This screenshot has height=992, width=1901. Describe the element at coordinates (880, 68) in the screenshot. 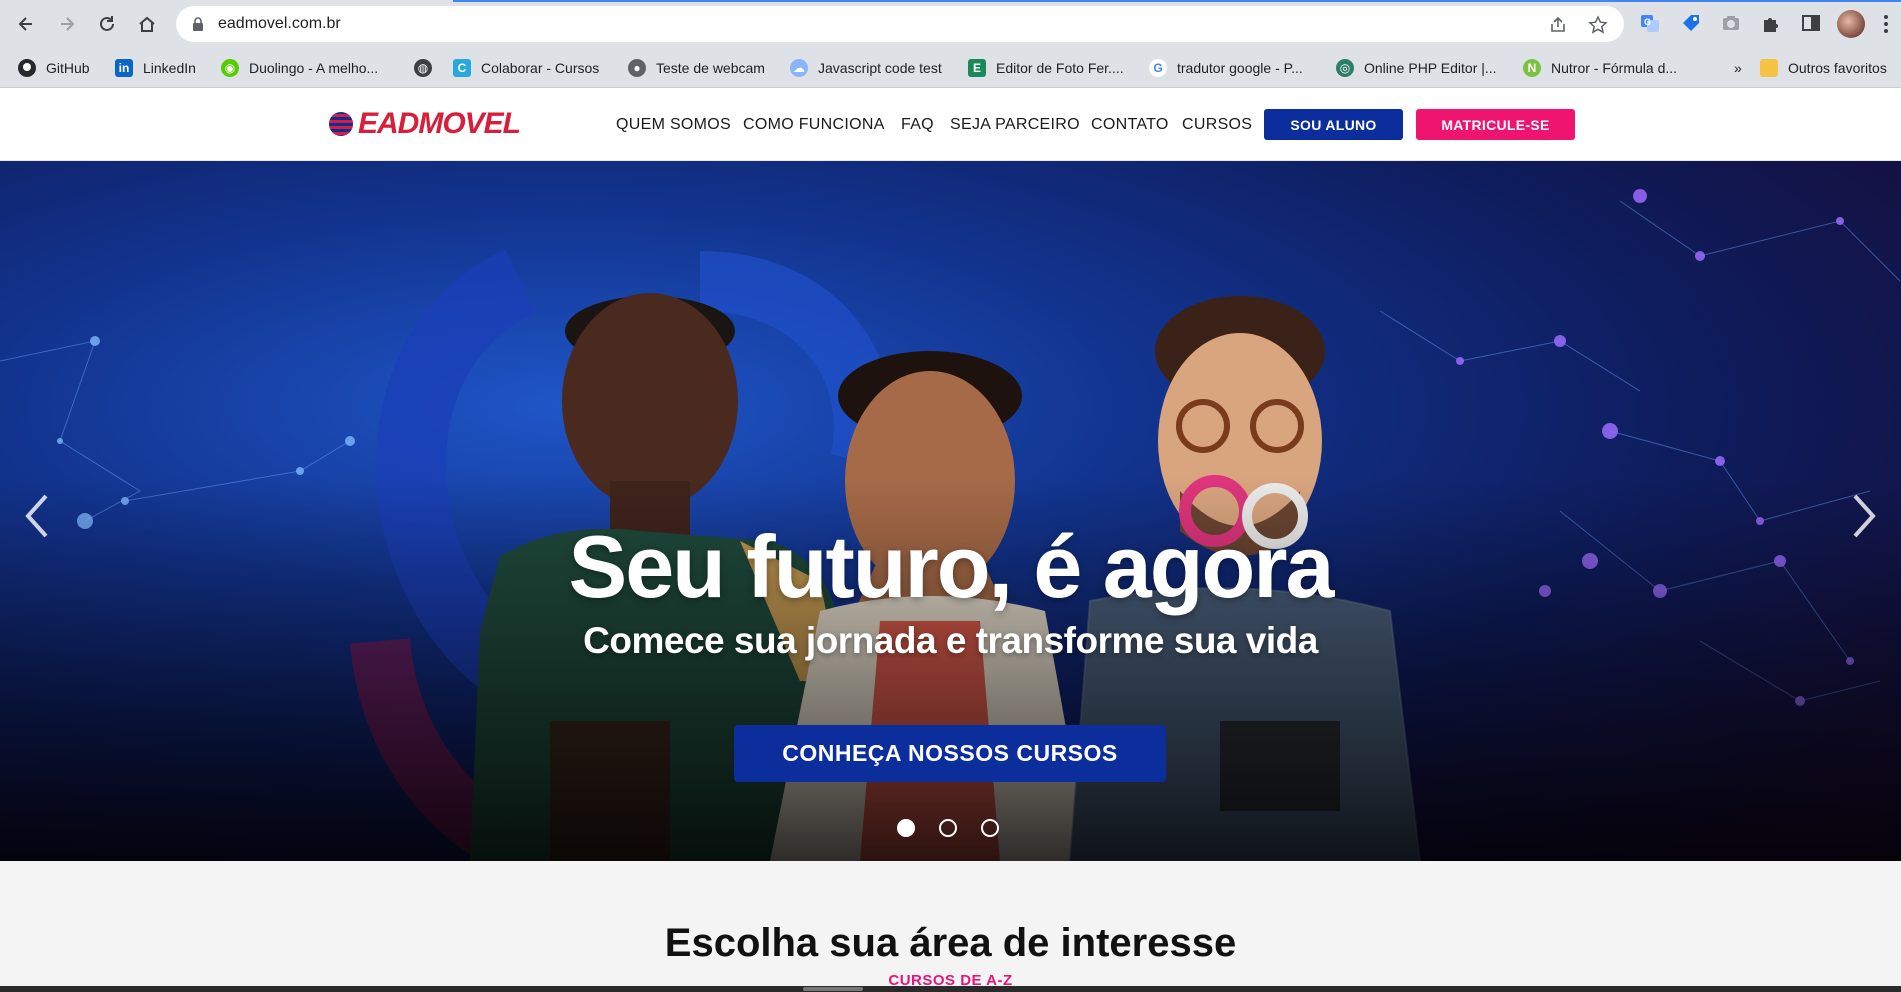

I see `bookmark-label: Javascript code test` at that location.